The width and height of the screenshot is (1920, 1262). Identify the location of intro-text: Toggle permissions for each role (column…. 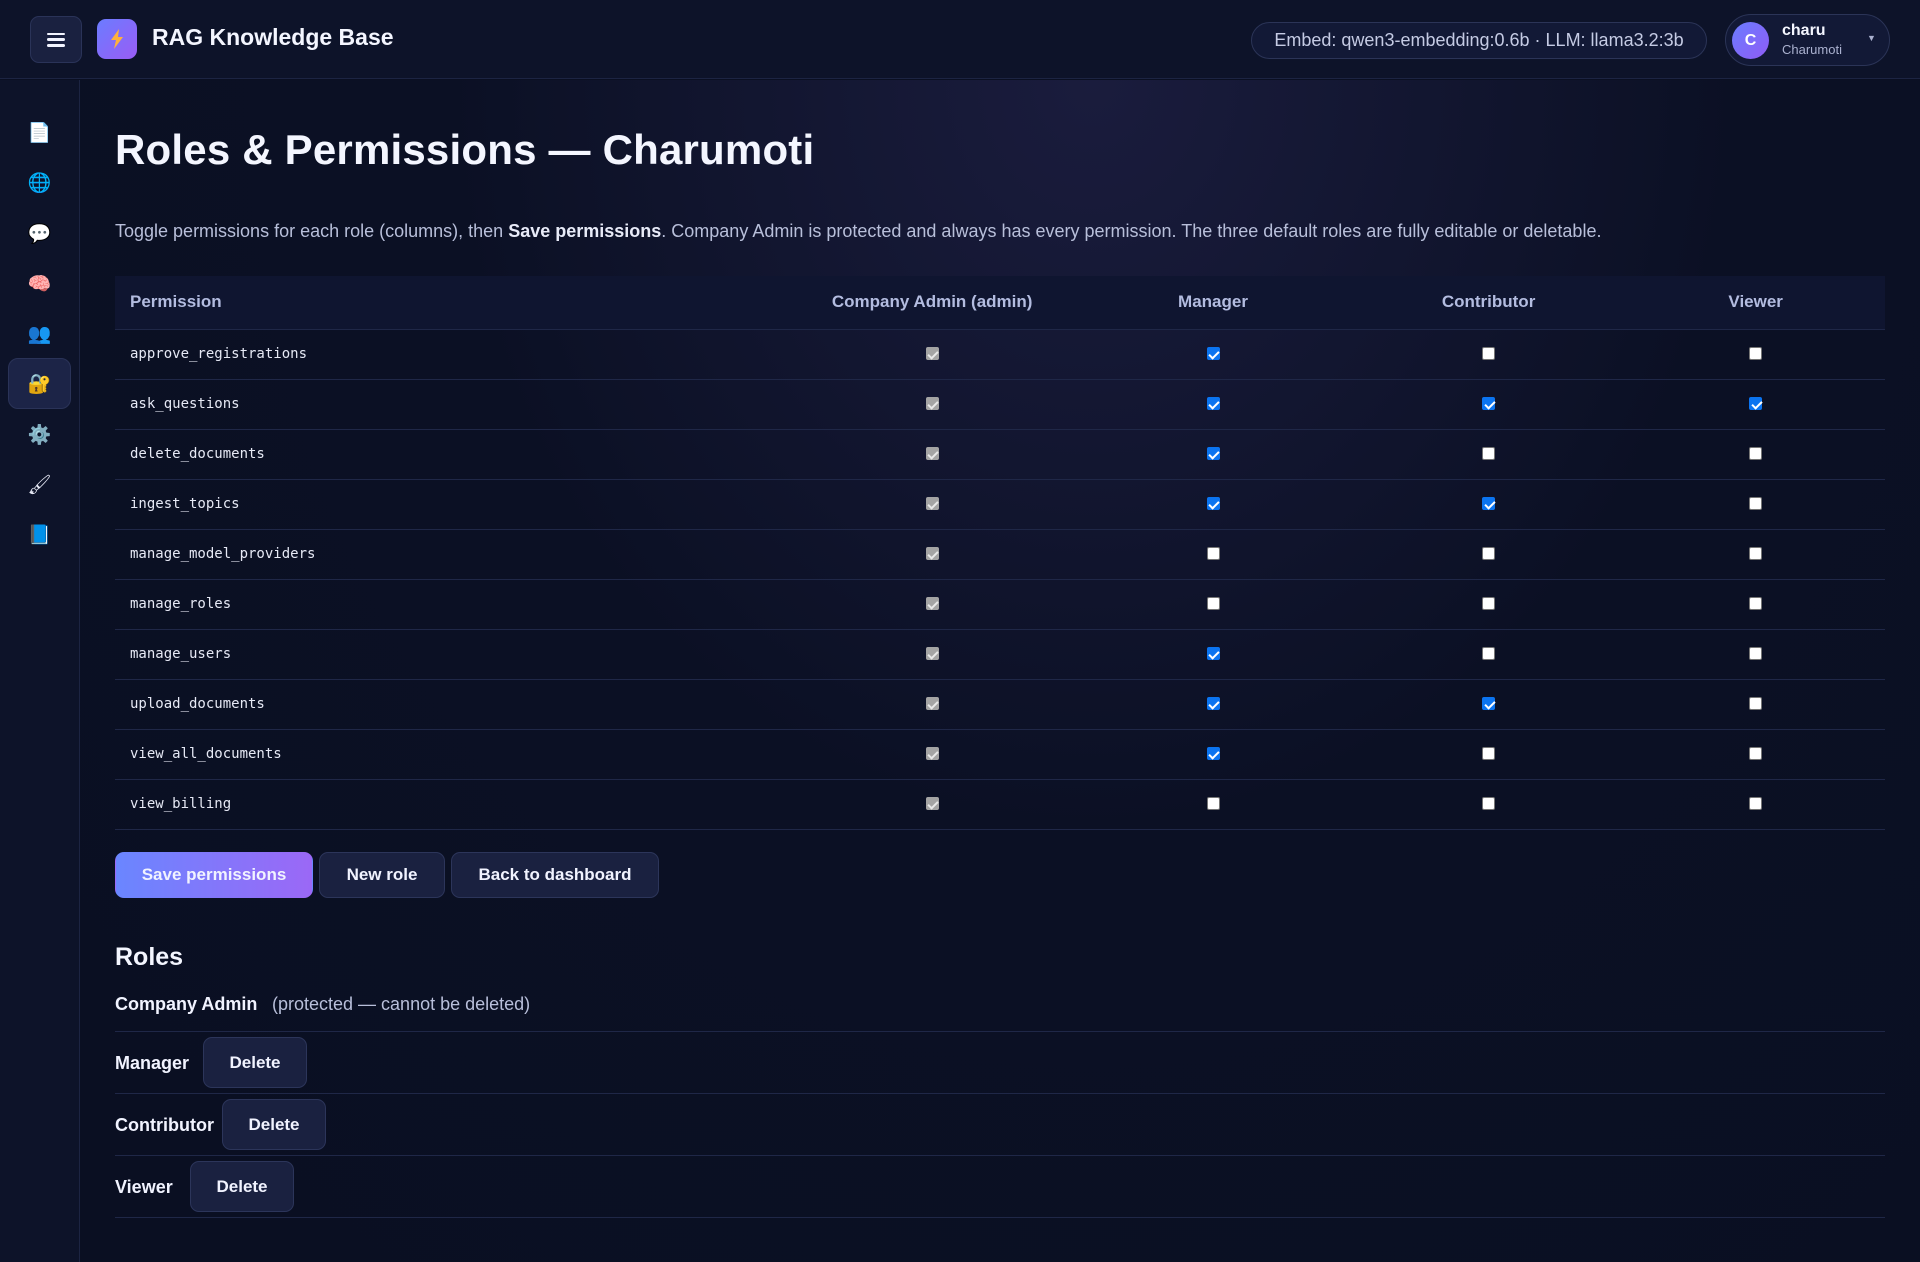
(1010, 231).